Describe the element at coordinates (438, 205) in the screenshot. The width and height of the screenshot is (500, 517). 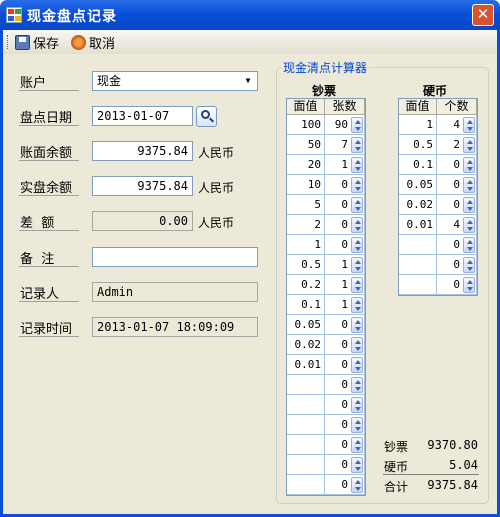
I see `coins-row: 0.02 0` at that location.